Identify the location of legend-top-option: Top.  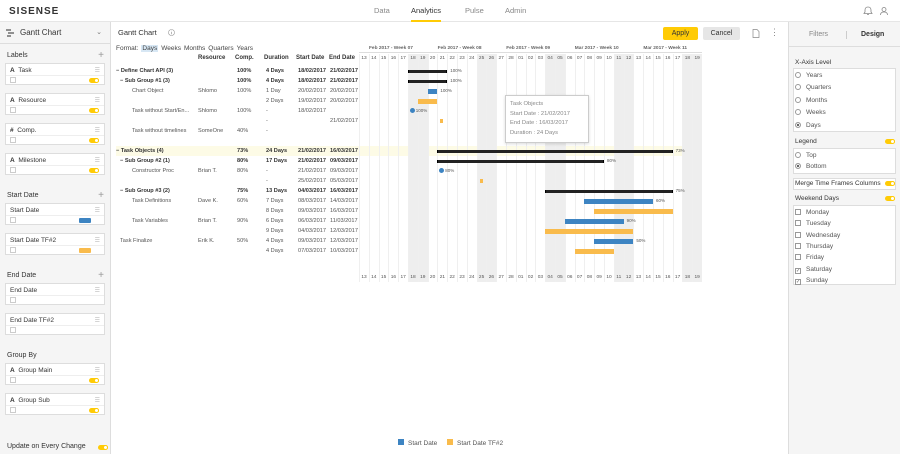
(805, 155).